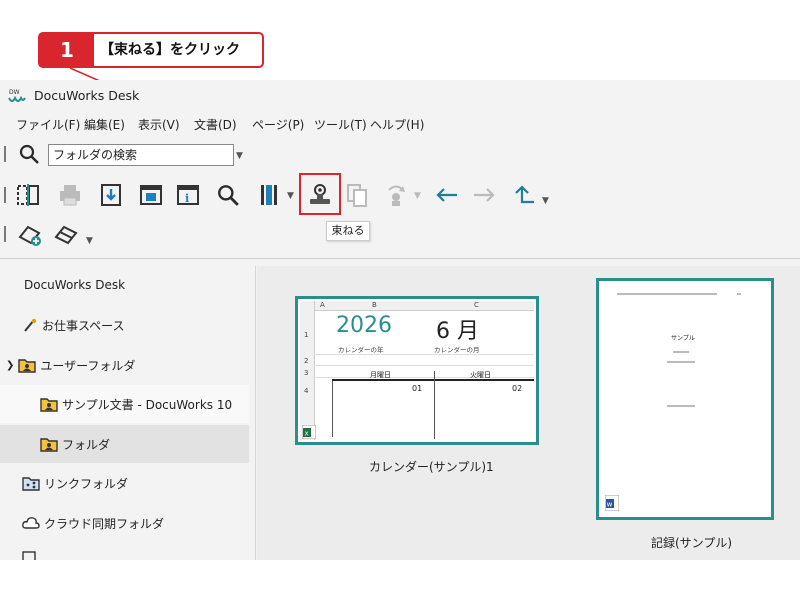 The image size is (800, 600). What do you see at coordinates (306, 391) in the screenshot?
I see `row-header: 4` at bounding box center [306, 391].